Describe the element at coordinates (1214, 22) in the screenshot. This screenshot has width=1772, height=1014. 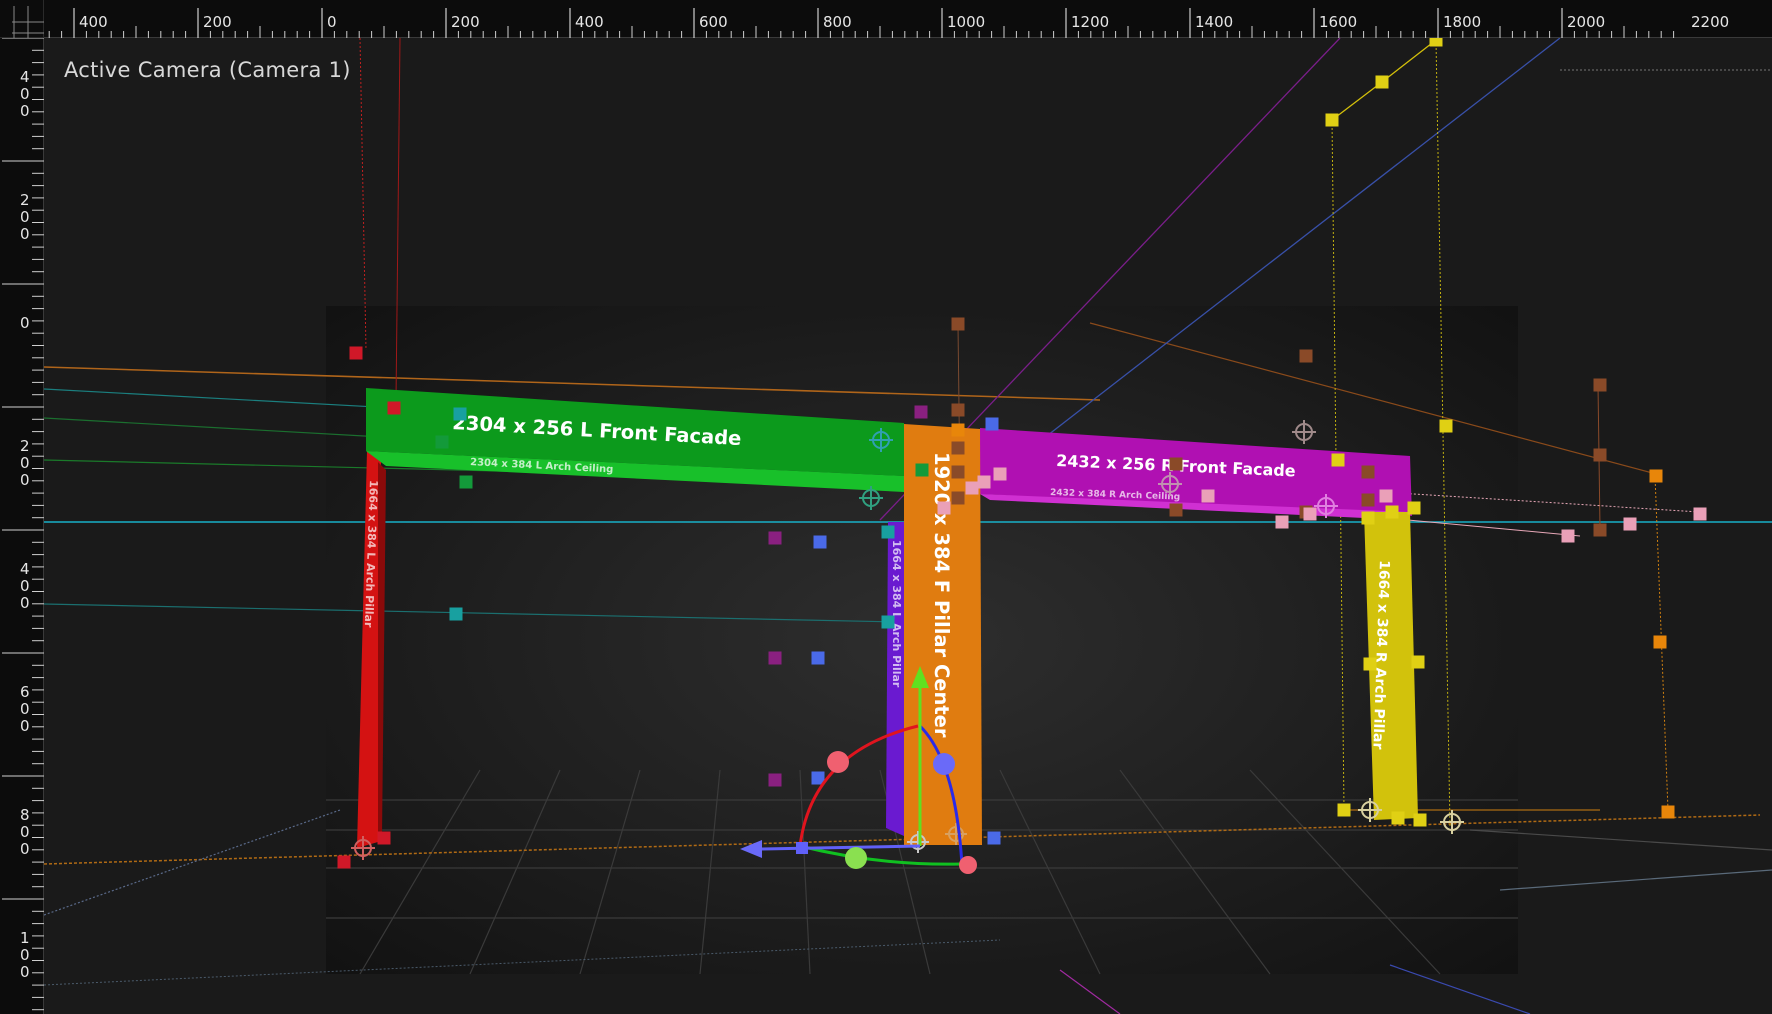
I see `ruler-label: 1400` at that location.